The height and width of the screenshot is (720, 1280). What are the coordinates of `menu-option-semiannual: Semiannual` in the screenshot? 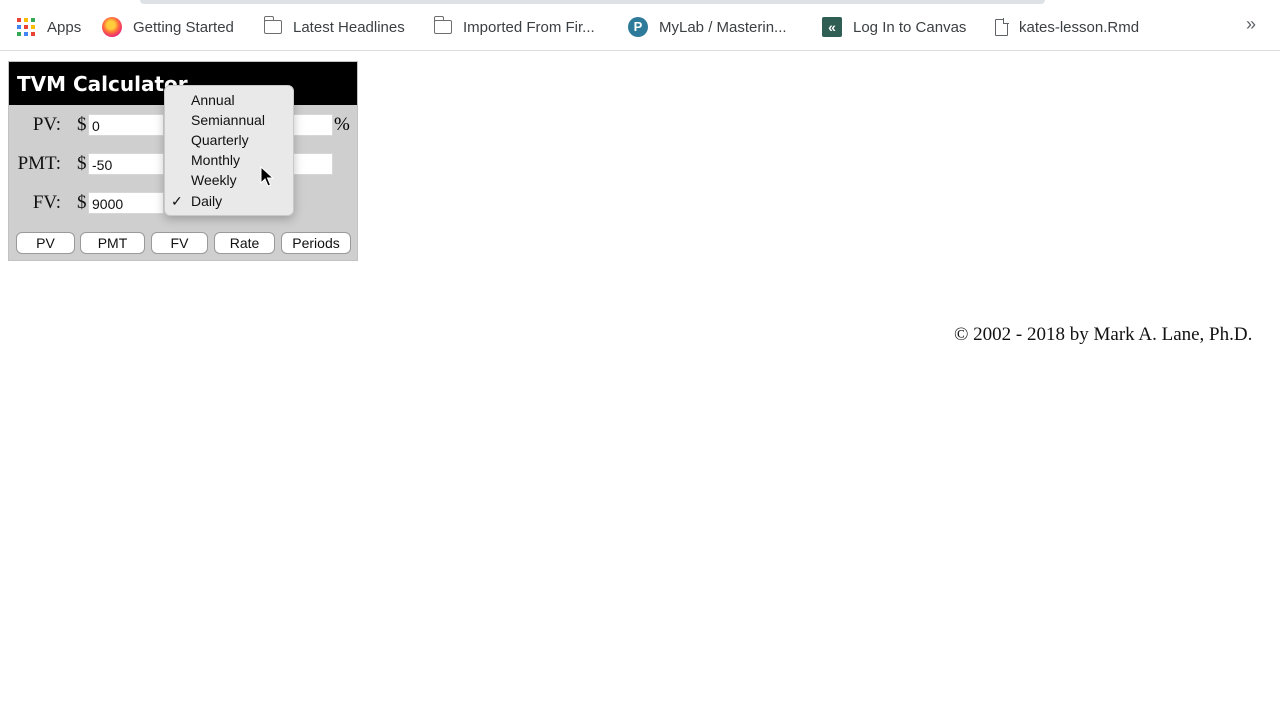 It's located at (228, 120).